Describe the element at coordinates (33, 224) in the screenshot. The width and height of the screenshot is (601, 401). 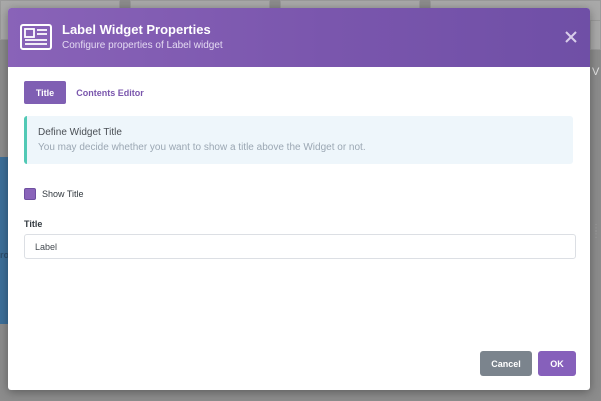
I see `title-field-label: Title` at that location.